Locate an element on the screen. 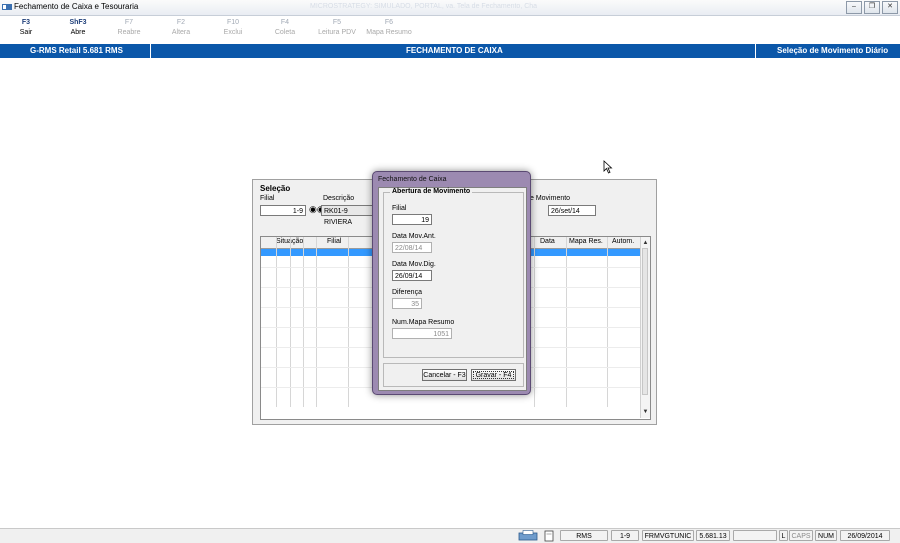 Image resolution: width=900 pixels, height=543 pixels. f6-mapa-resumo-button: F6 Mapa Resumo is located at coordinates (389, 27).